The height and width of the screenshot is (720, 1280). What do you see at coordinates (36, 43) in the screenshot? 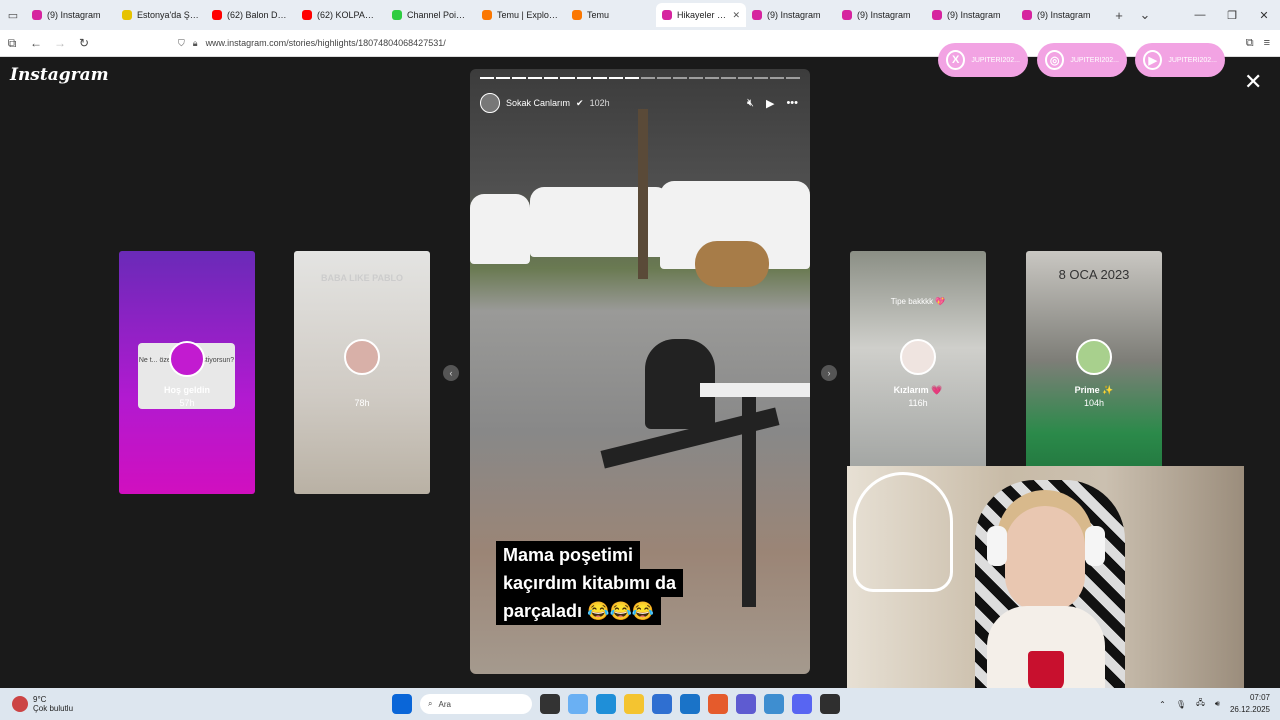
I see `back-button: ←` at bounding box center [36, 43].